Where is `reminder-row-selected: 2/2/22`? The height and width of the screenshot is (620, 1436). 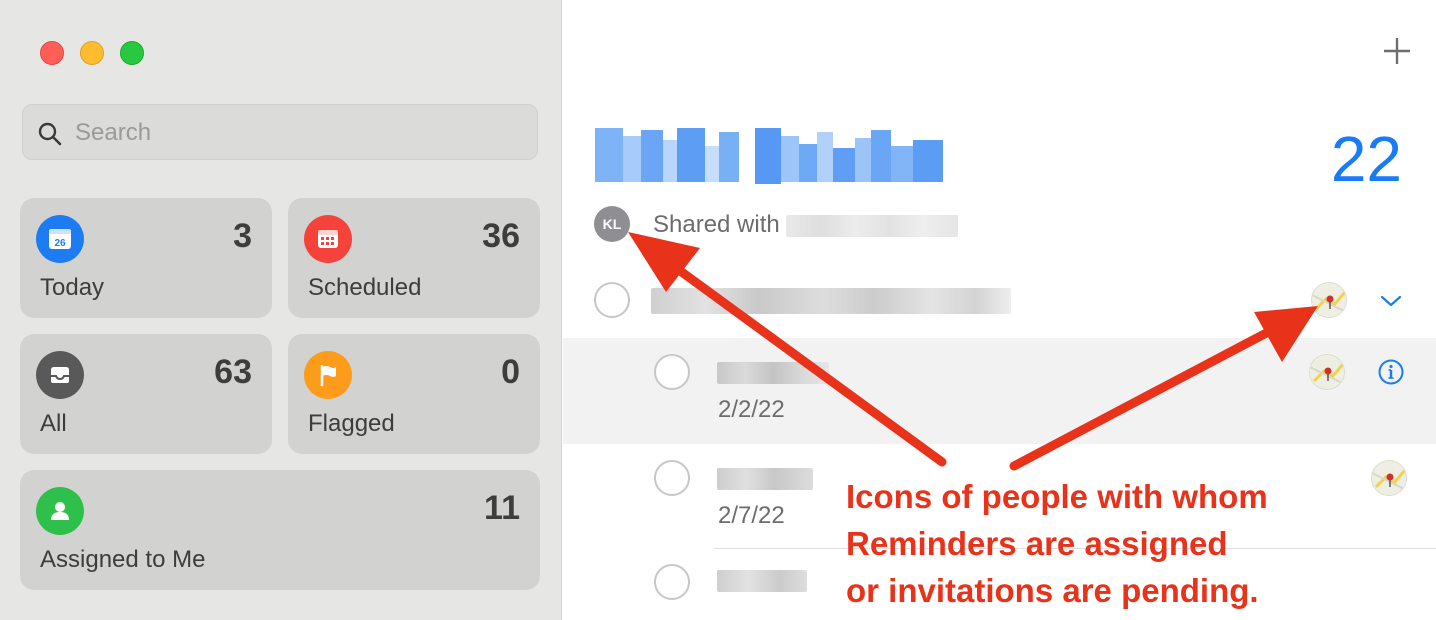
reminder-row-selected: 2/2/22 is located at coordinates (999, 391).